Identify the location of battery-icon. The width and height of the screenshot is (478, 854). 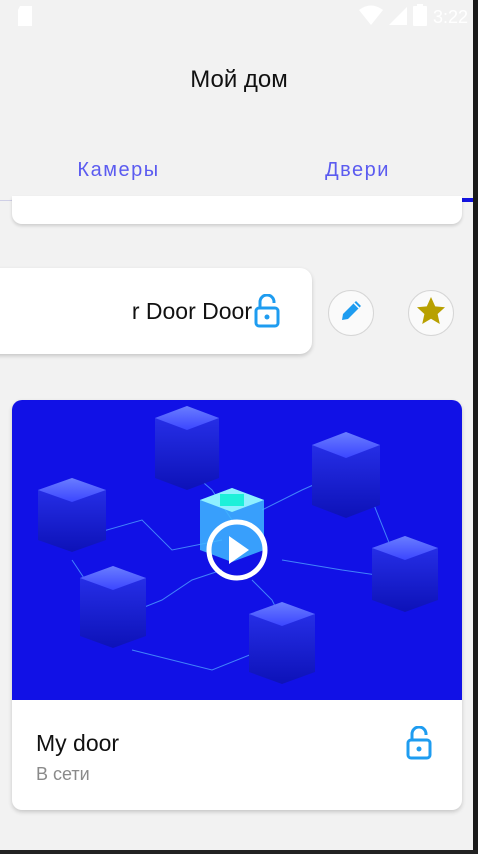
(419, 17).